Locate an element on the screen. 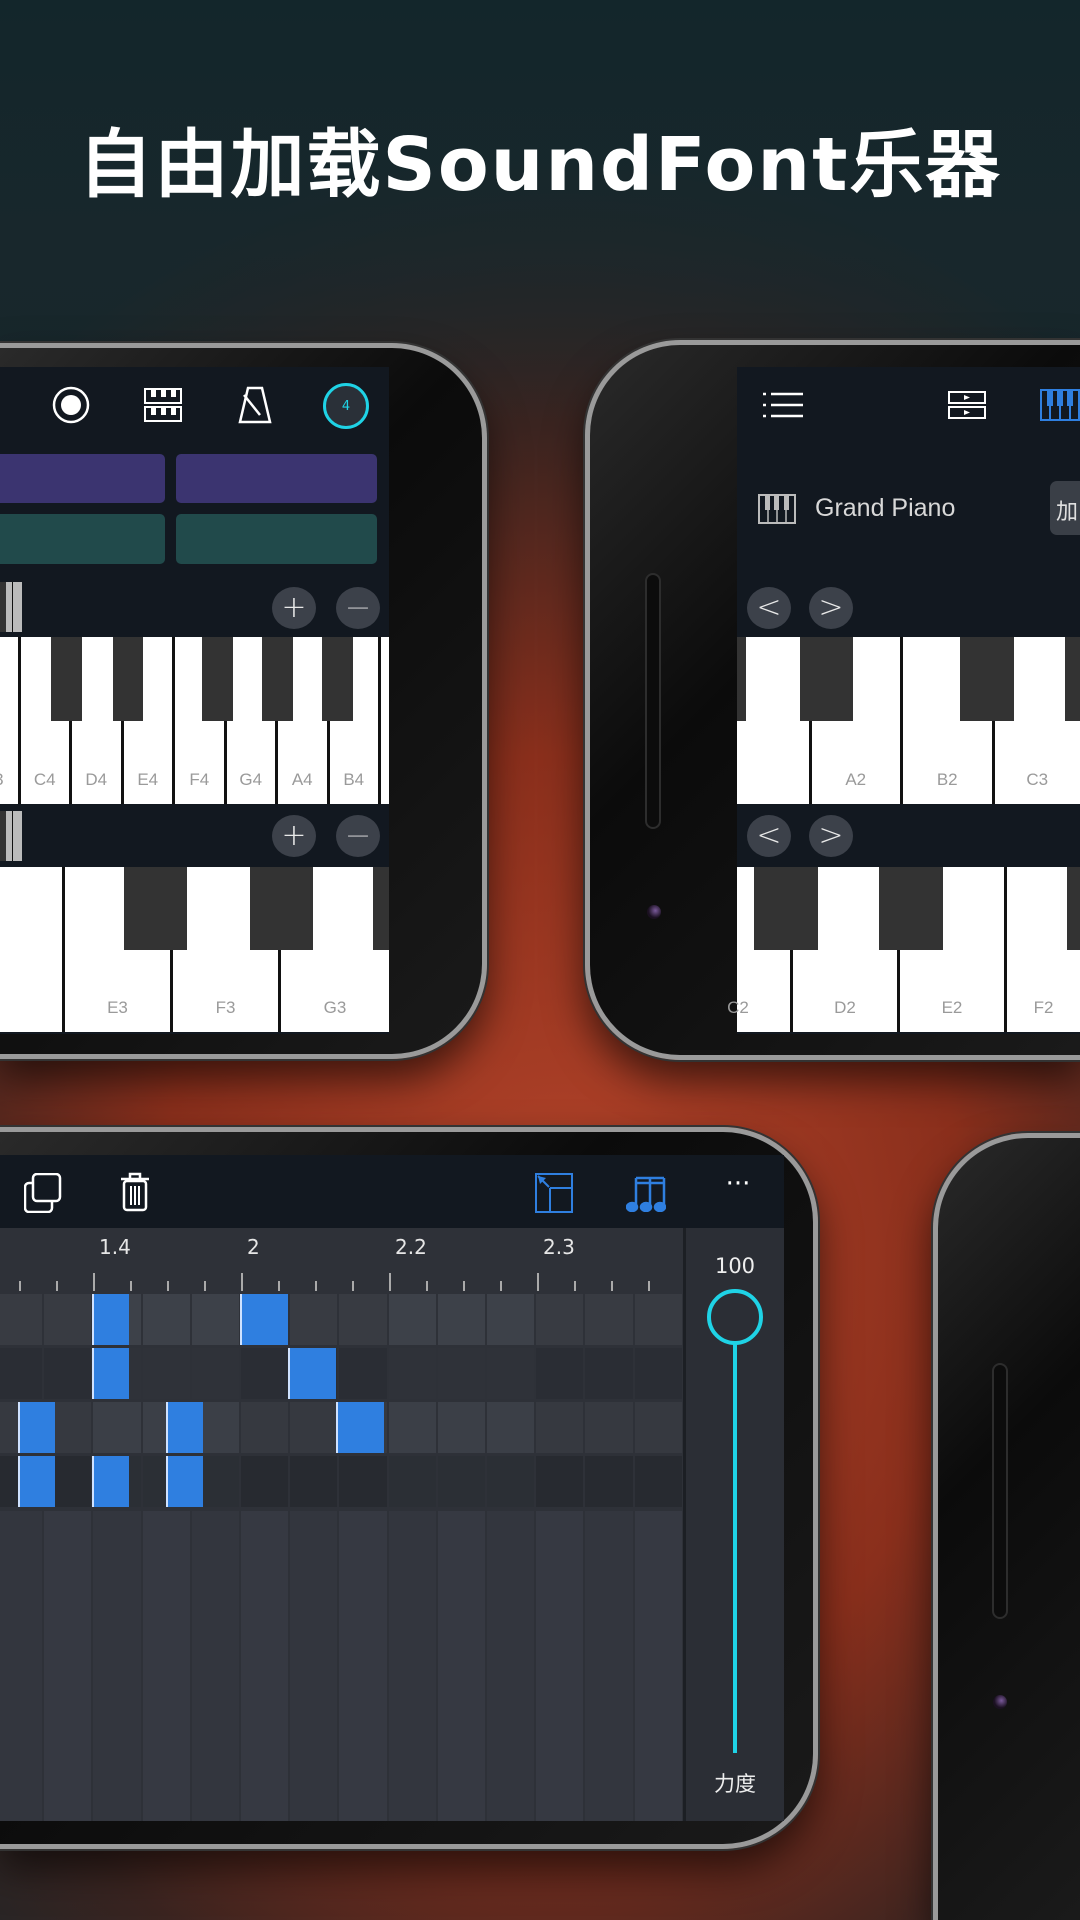  piano-keyboard: E3 F3 G3 is located at coordinates (194, 949).